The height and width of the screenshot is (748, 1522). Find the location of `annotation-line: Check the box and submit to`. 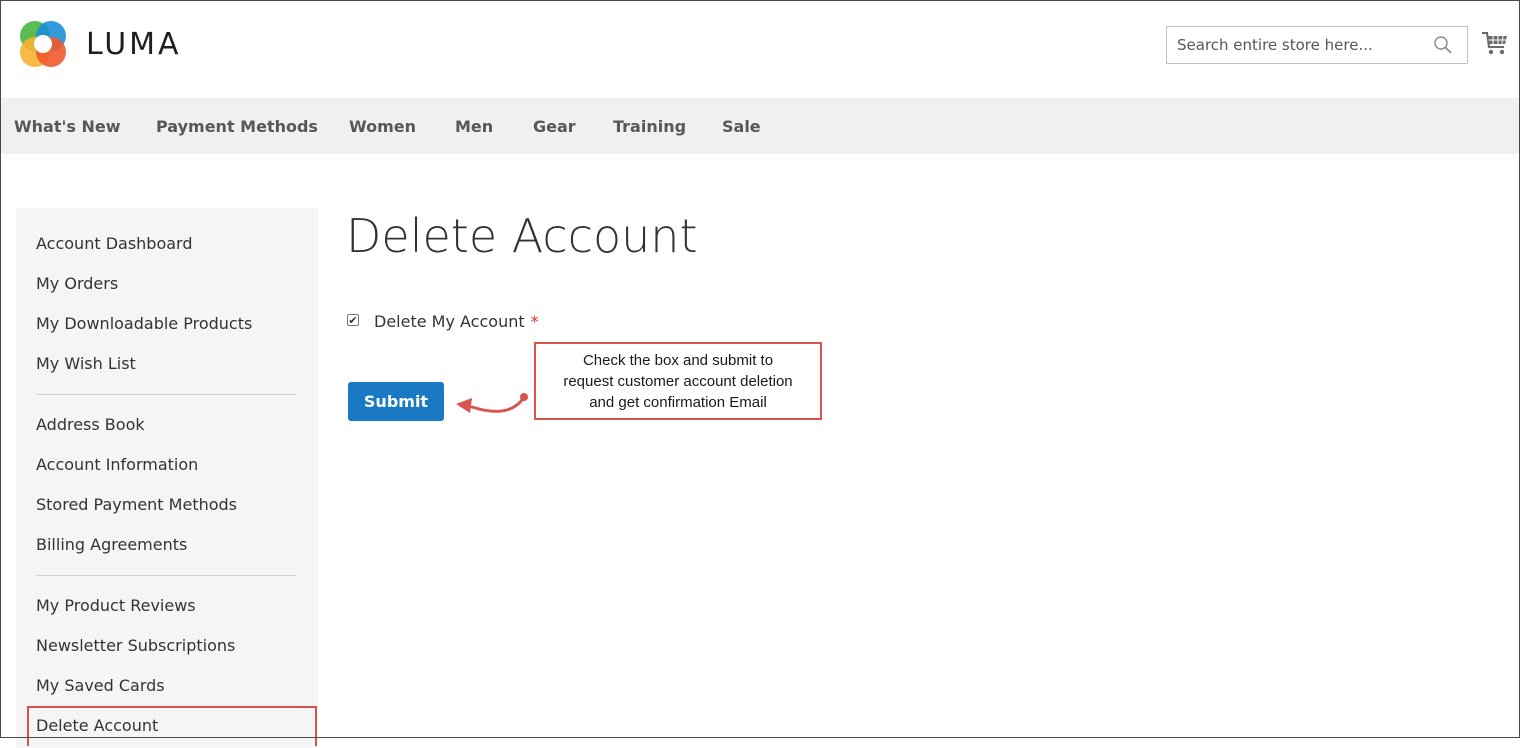

annotation-line: Check the box and submit to is located at coordinates (678, 360).